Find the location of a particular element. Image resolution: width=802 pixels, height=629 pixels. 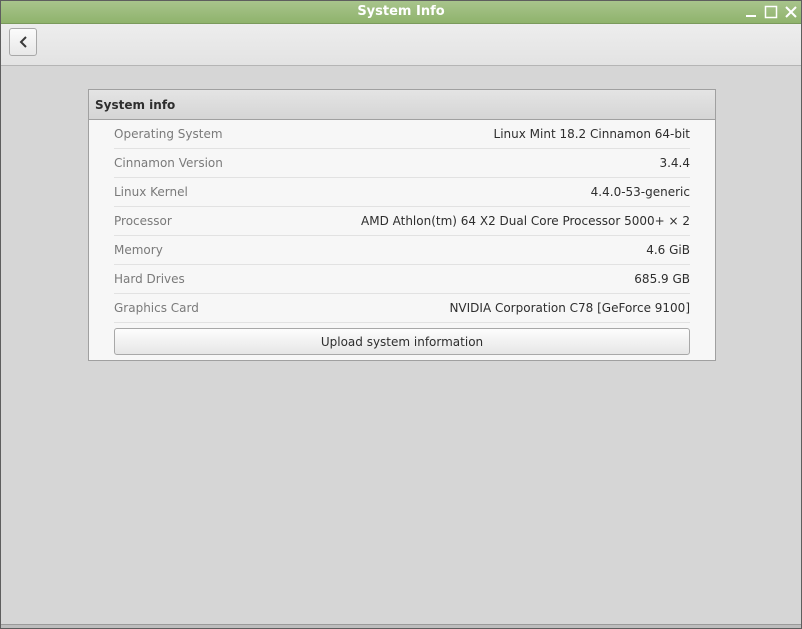

info-row-hard-drives: Hard Drives 685.9 GB is located at coordinates (402, 279).